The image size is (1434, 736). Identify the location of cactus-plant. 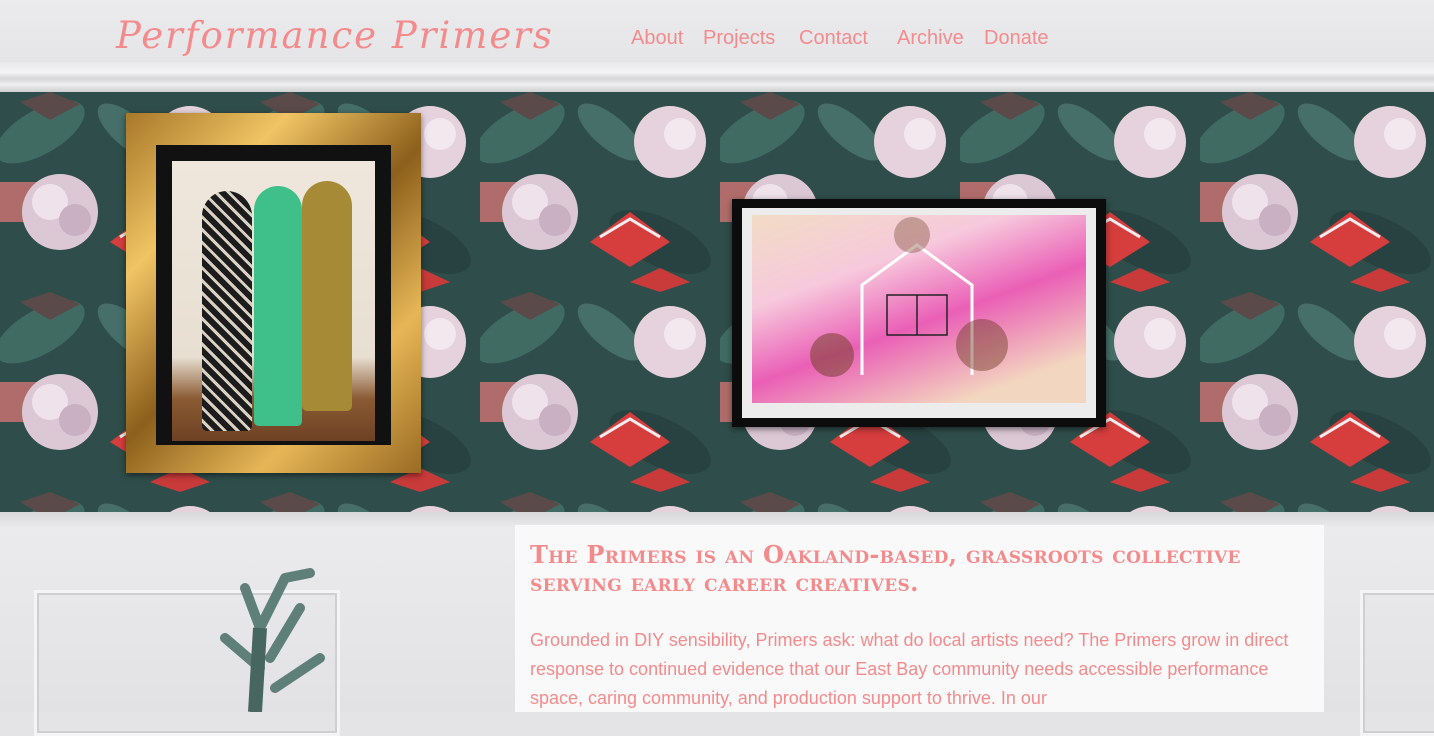
(272, 640).